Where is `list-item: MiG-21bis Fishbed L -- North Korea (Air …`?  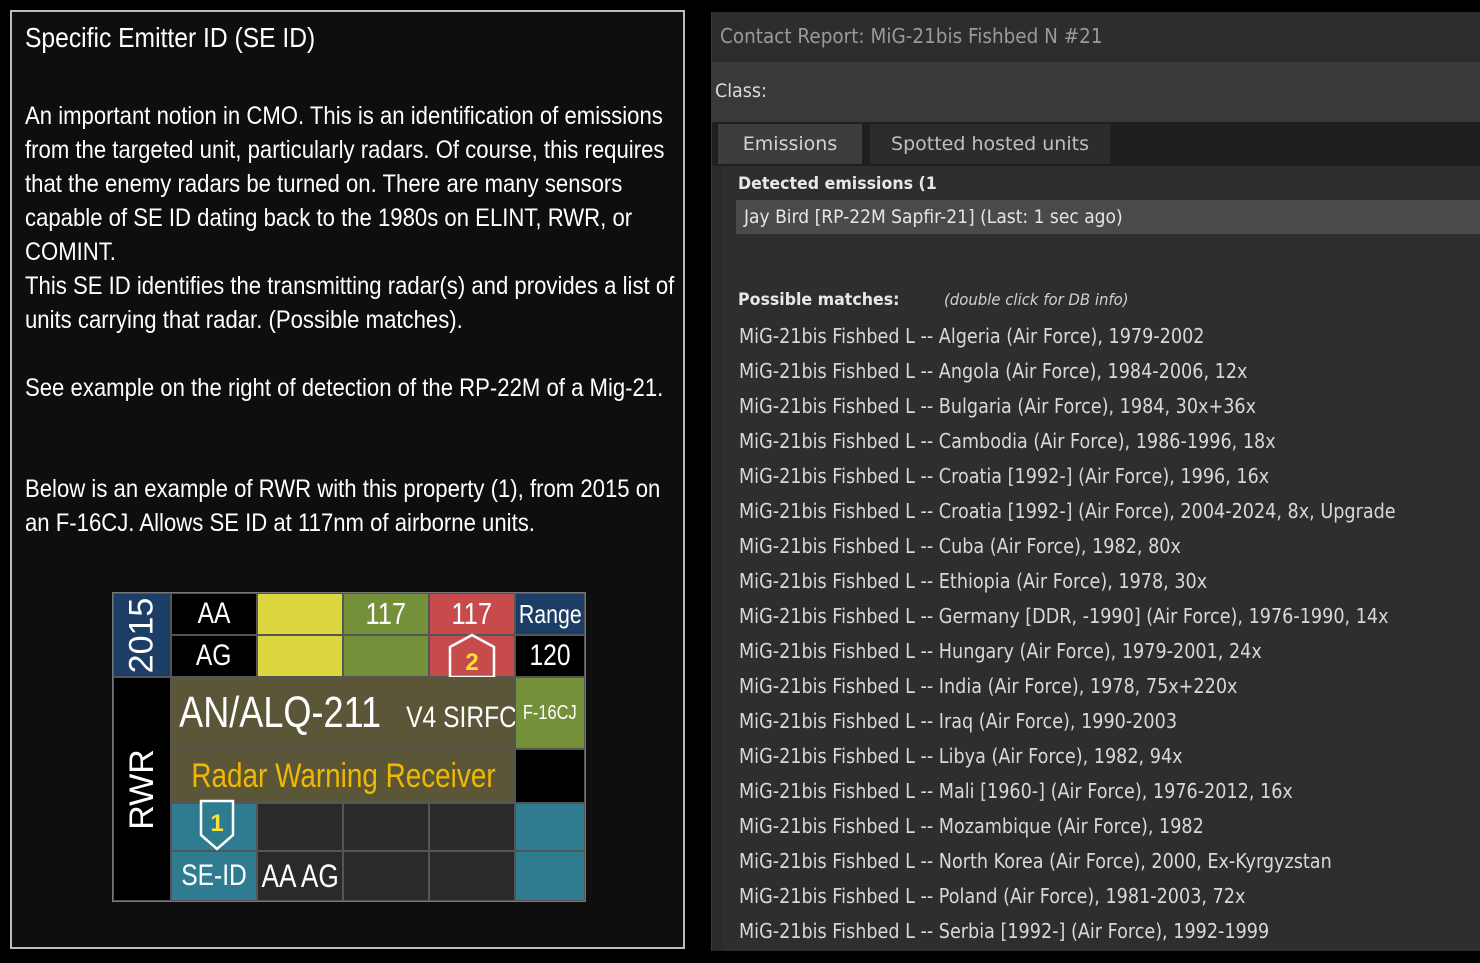
list-item: MiG-21bis Fishbed L -- North Korea (Air … is located at coordinates (1067, 861).